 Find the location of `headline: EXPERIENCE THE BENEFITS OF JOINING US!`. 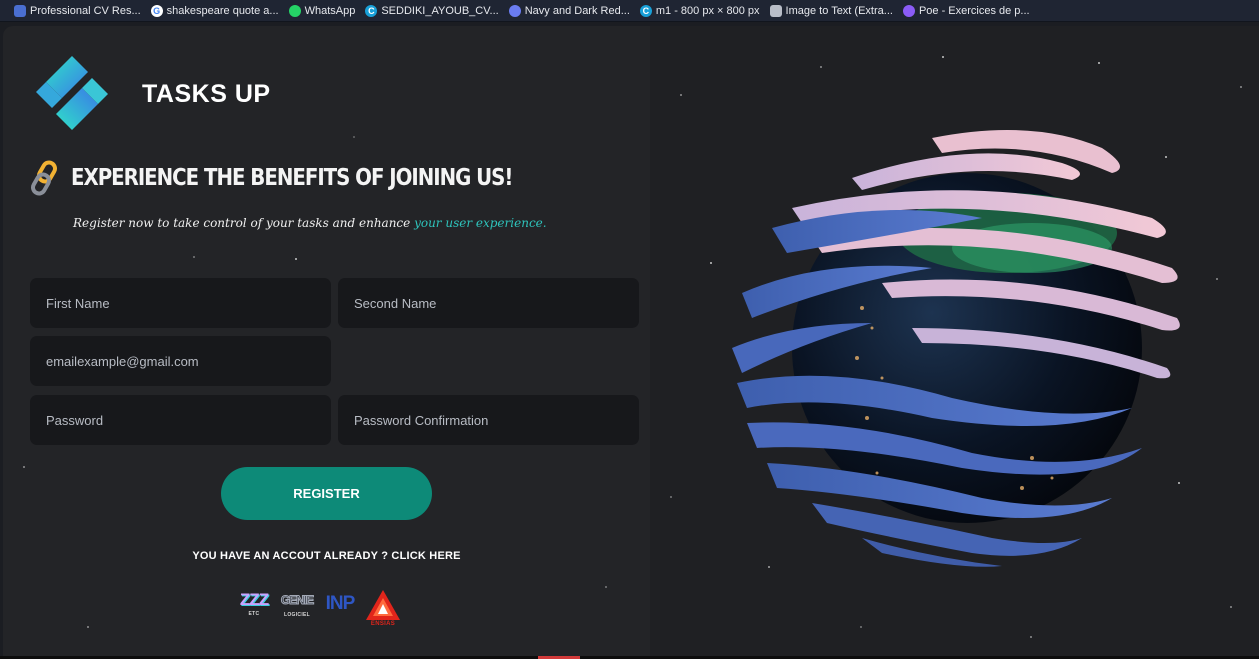

headline: EXPERIENCE THE BENEFITS OF JOINING US! is located at coordinates (306, 178).